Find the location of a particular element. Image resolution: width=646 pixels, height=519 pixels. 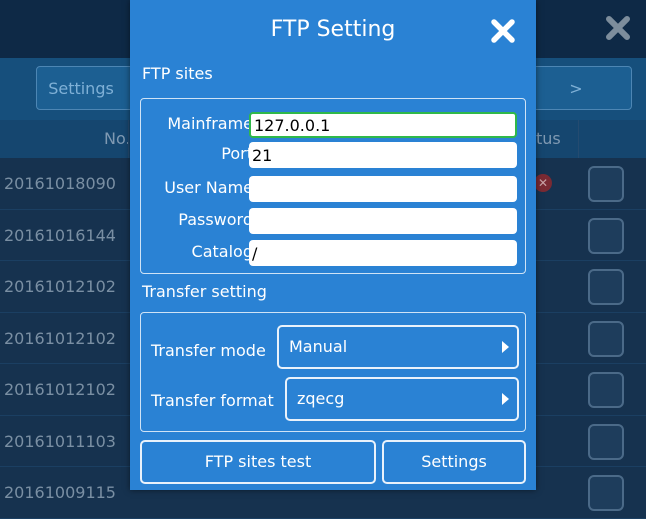

transfer-mode-value: Manual is located at coordinates (318, 346).